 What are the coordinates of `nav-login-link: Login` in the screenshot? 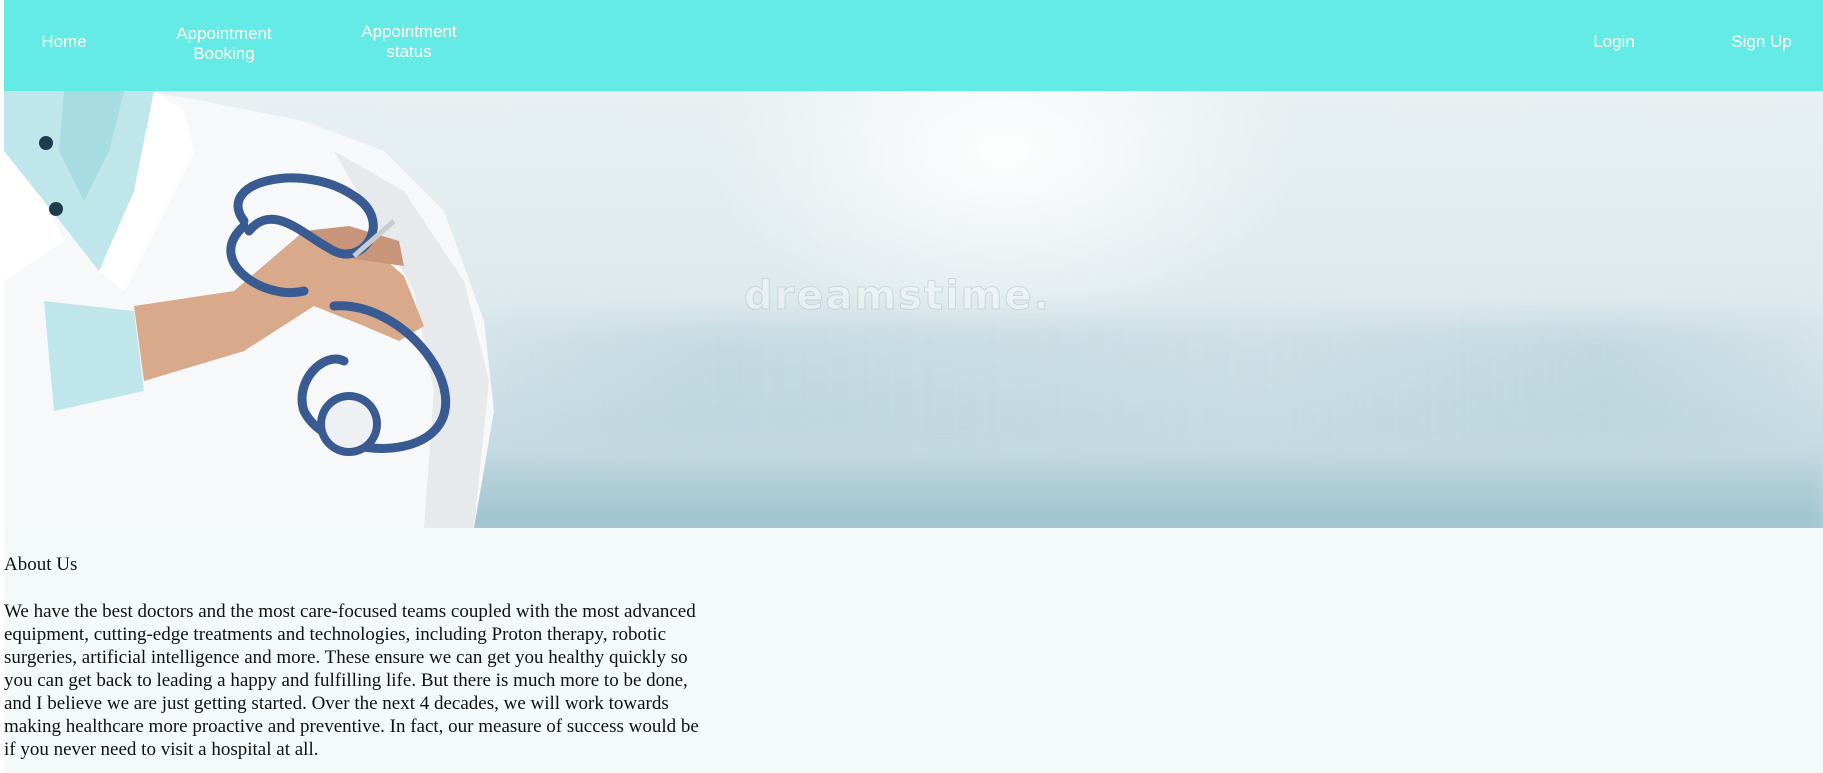 It's located at (1614, 42).